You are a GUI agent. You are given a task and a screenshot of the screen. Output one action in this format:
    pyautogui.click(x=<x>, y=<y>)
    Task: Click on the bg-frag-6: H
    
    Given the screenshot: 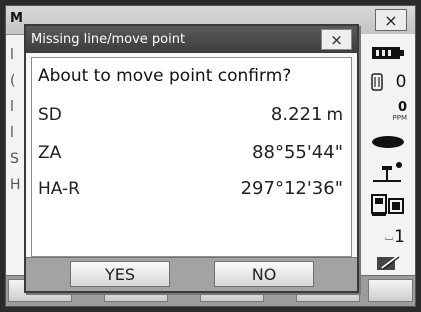 What is the action you would take?
    pyautogui.click(x=15, y=185)
    